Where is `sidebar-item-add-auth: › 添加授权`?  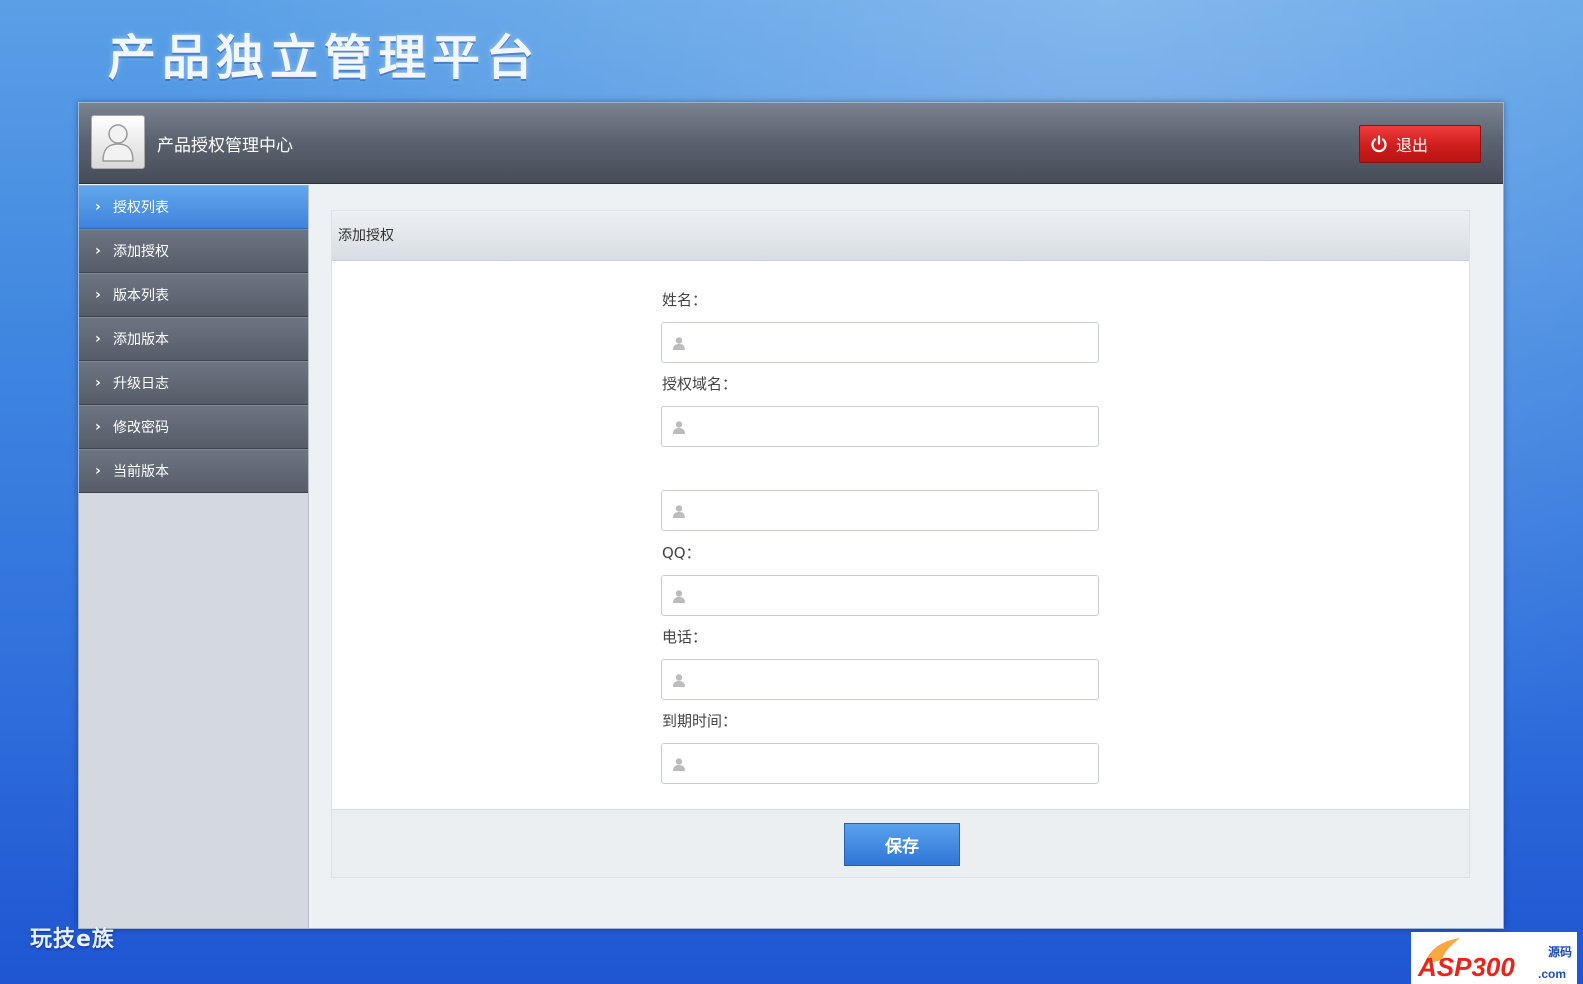
sidebar-item-add-auth: › 添加授权 is located at coordinates (193, 251).